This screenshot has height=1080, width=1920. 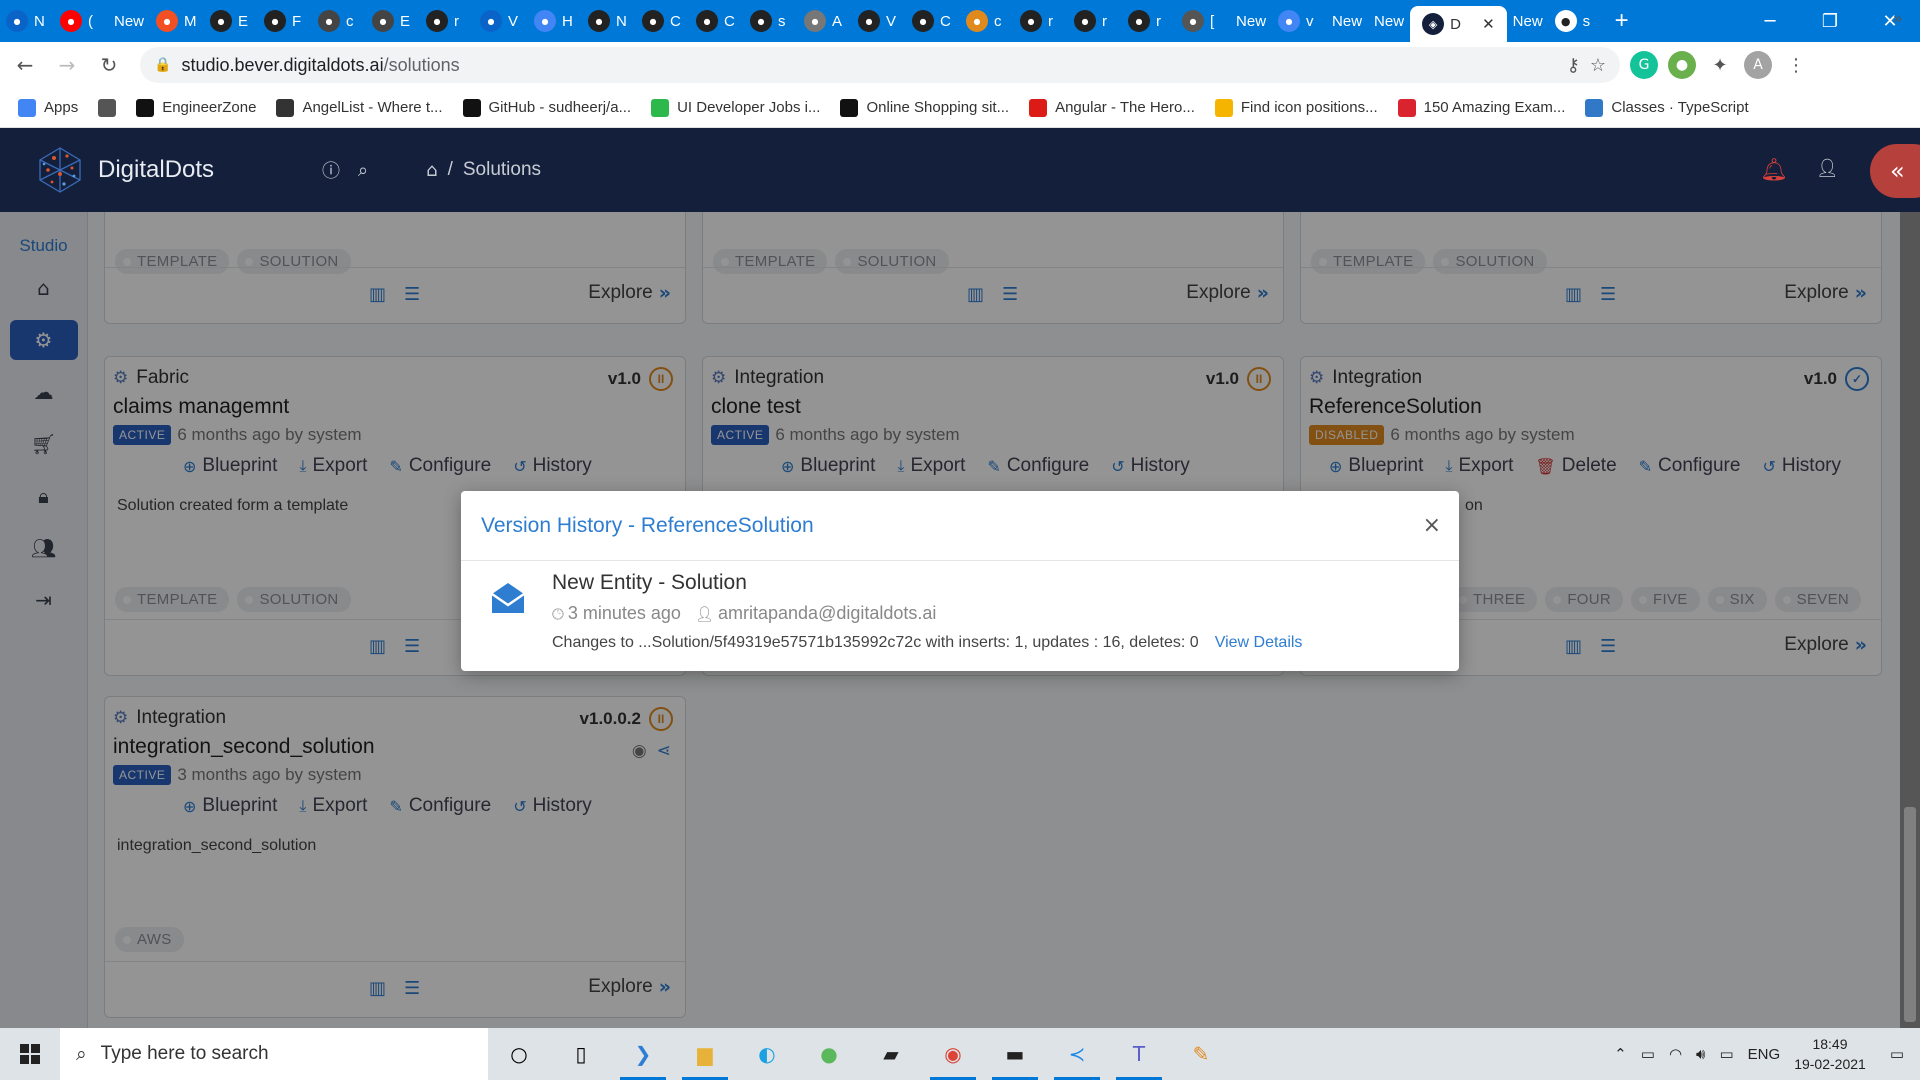 I want to click on bookmark-item: EngineerZone, so click(x=196, y=107).